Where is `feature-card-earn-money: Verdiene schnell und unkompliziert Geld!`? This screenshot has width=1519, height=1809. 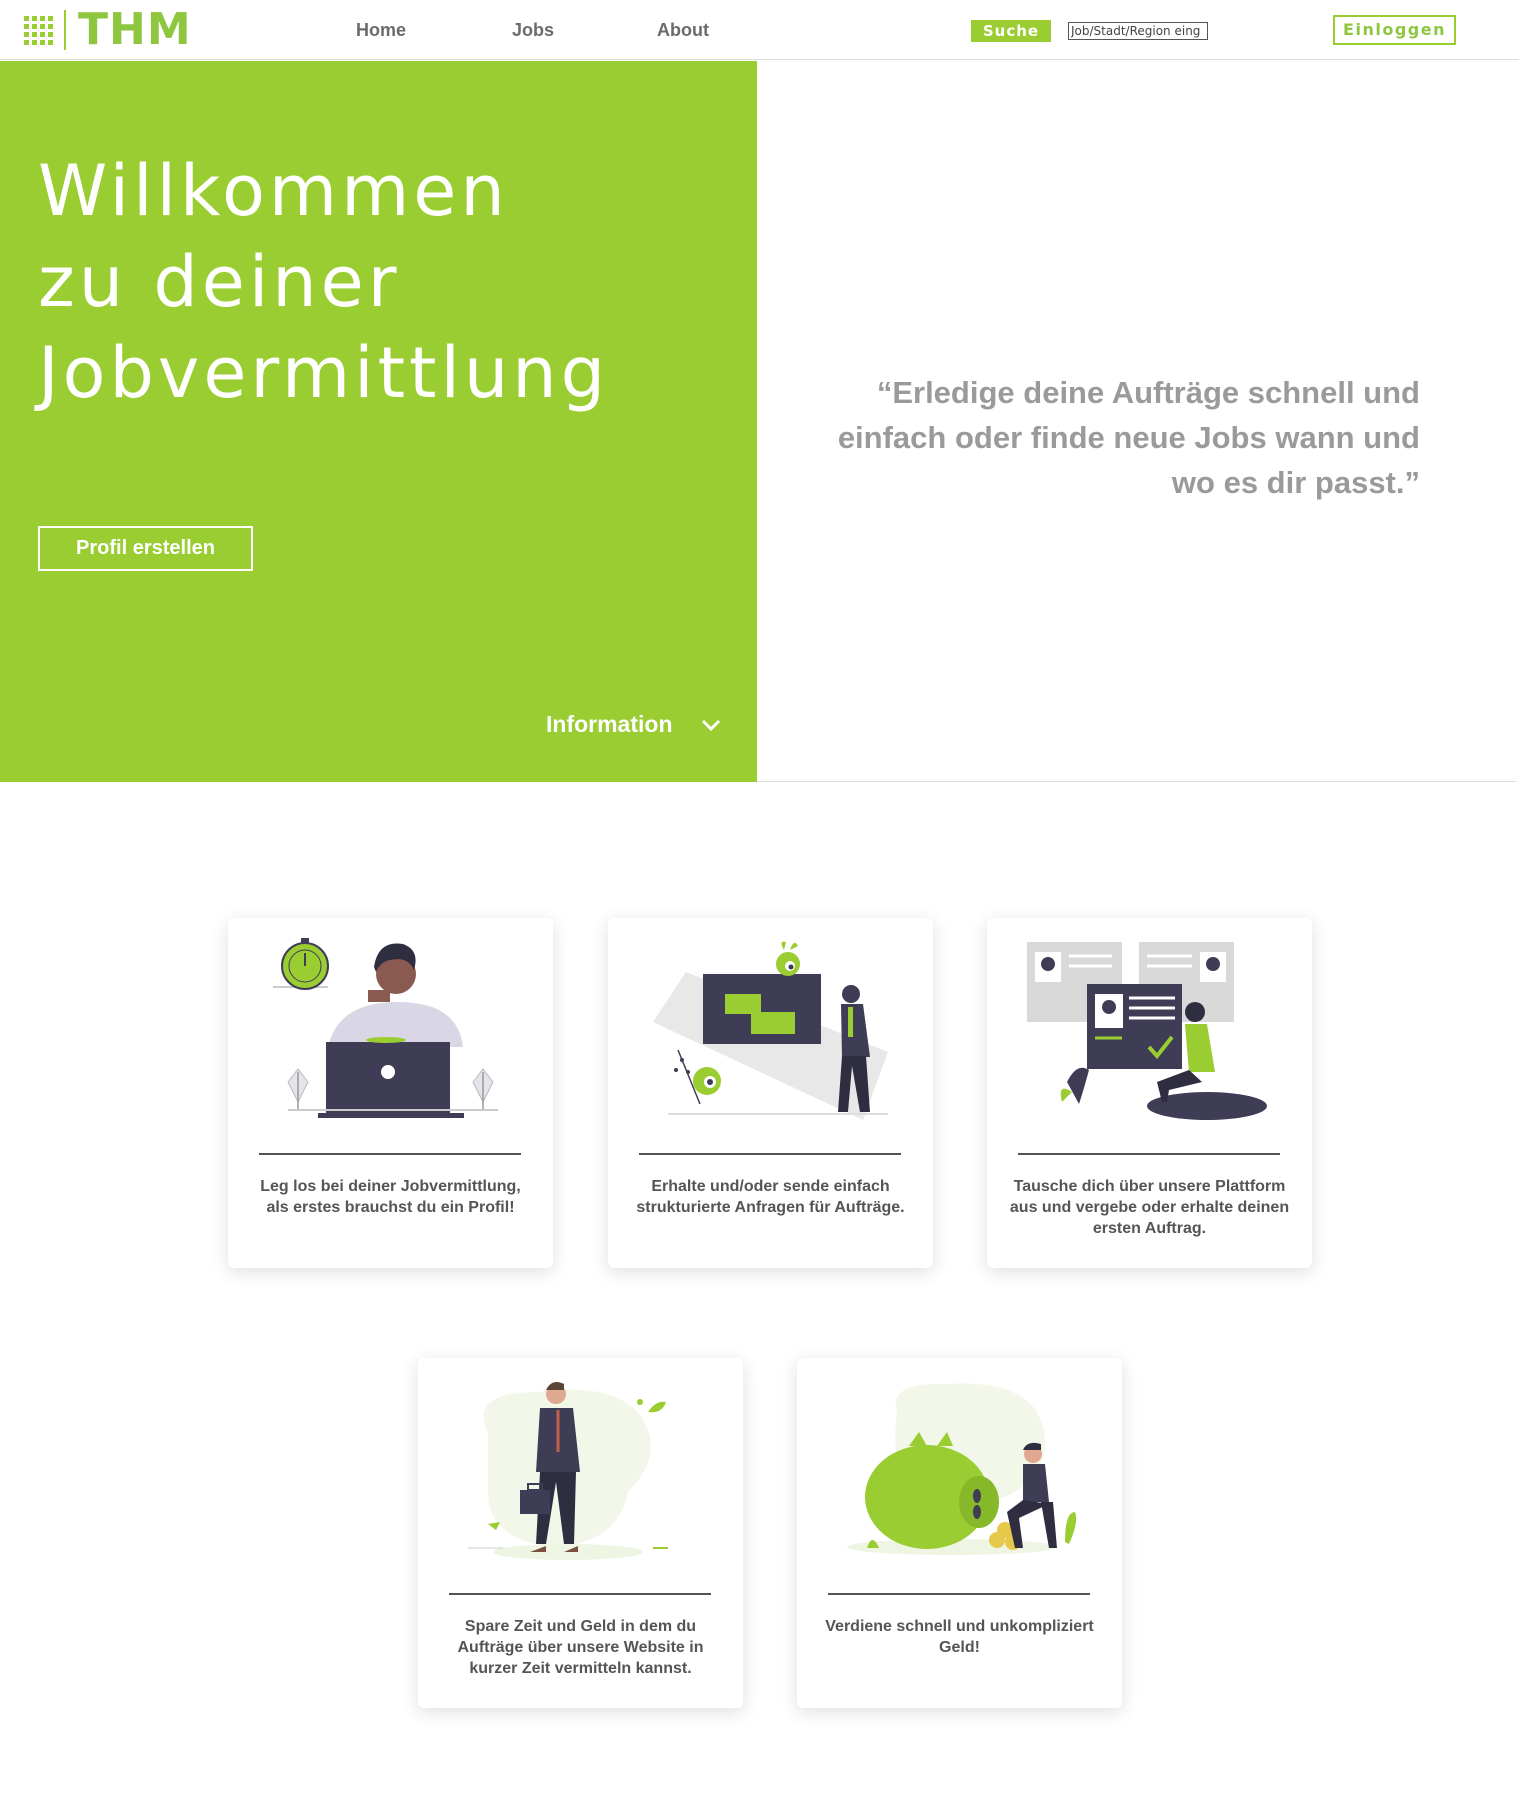
feature-card-earn-money: Verdiene schnell und unkompliziert Geld! is located at coordinates (959, 1533).